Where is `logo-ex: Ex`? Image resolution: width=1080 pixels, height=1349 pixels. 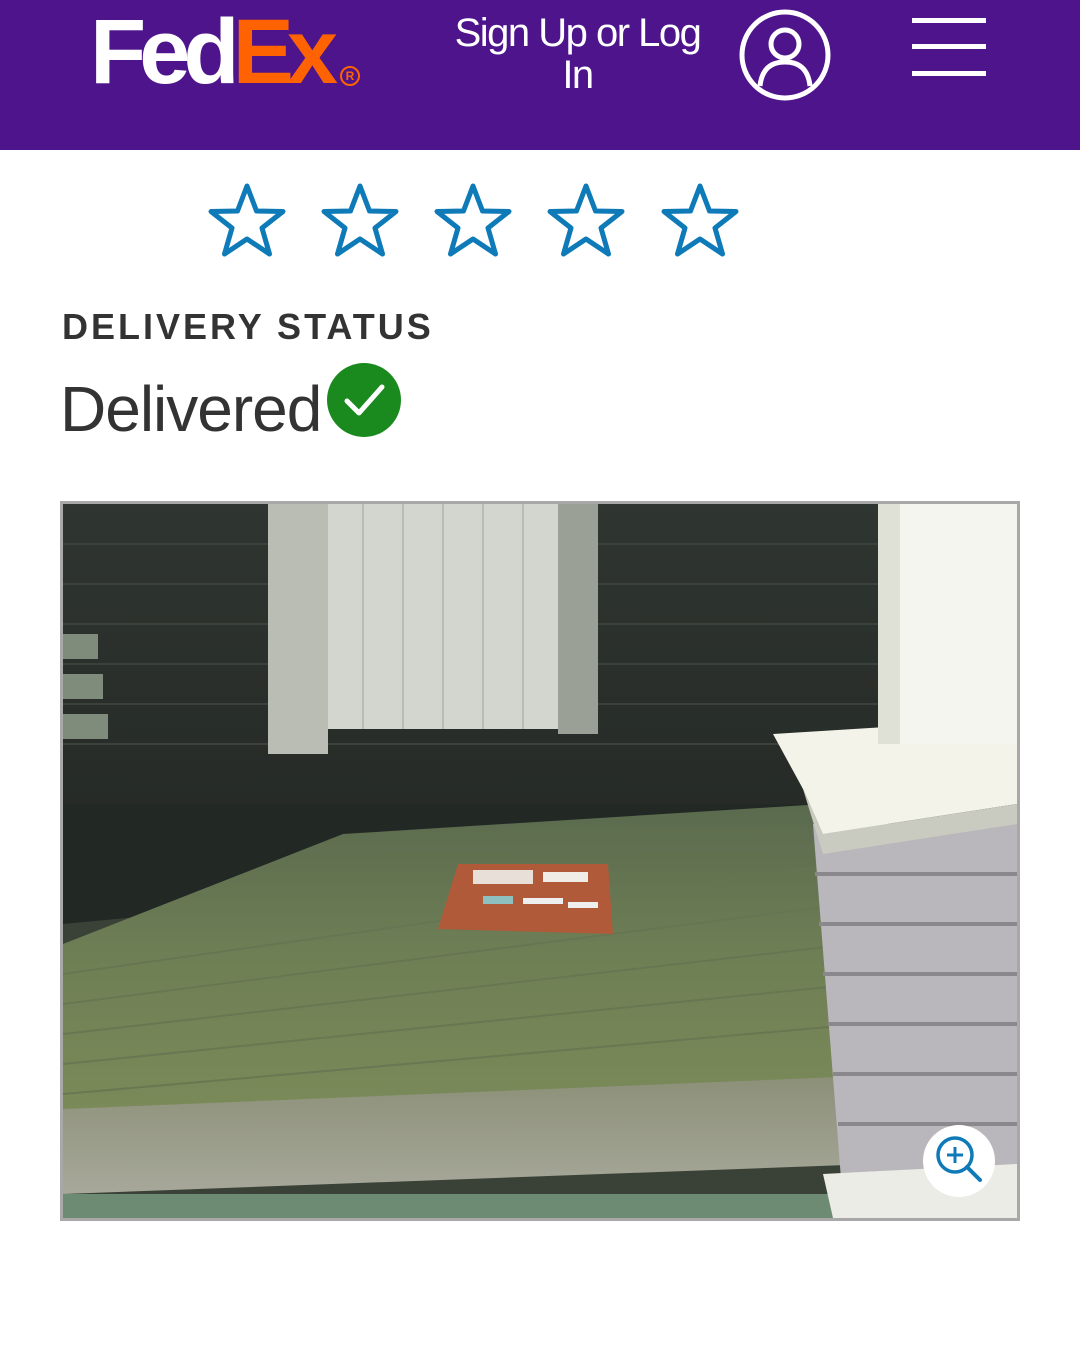
logo-ex: Ex is located at coordinates (285, 52).